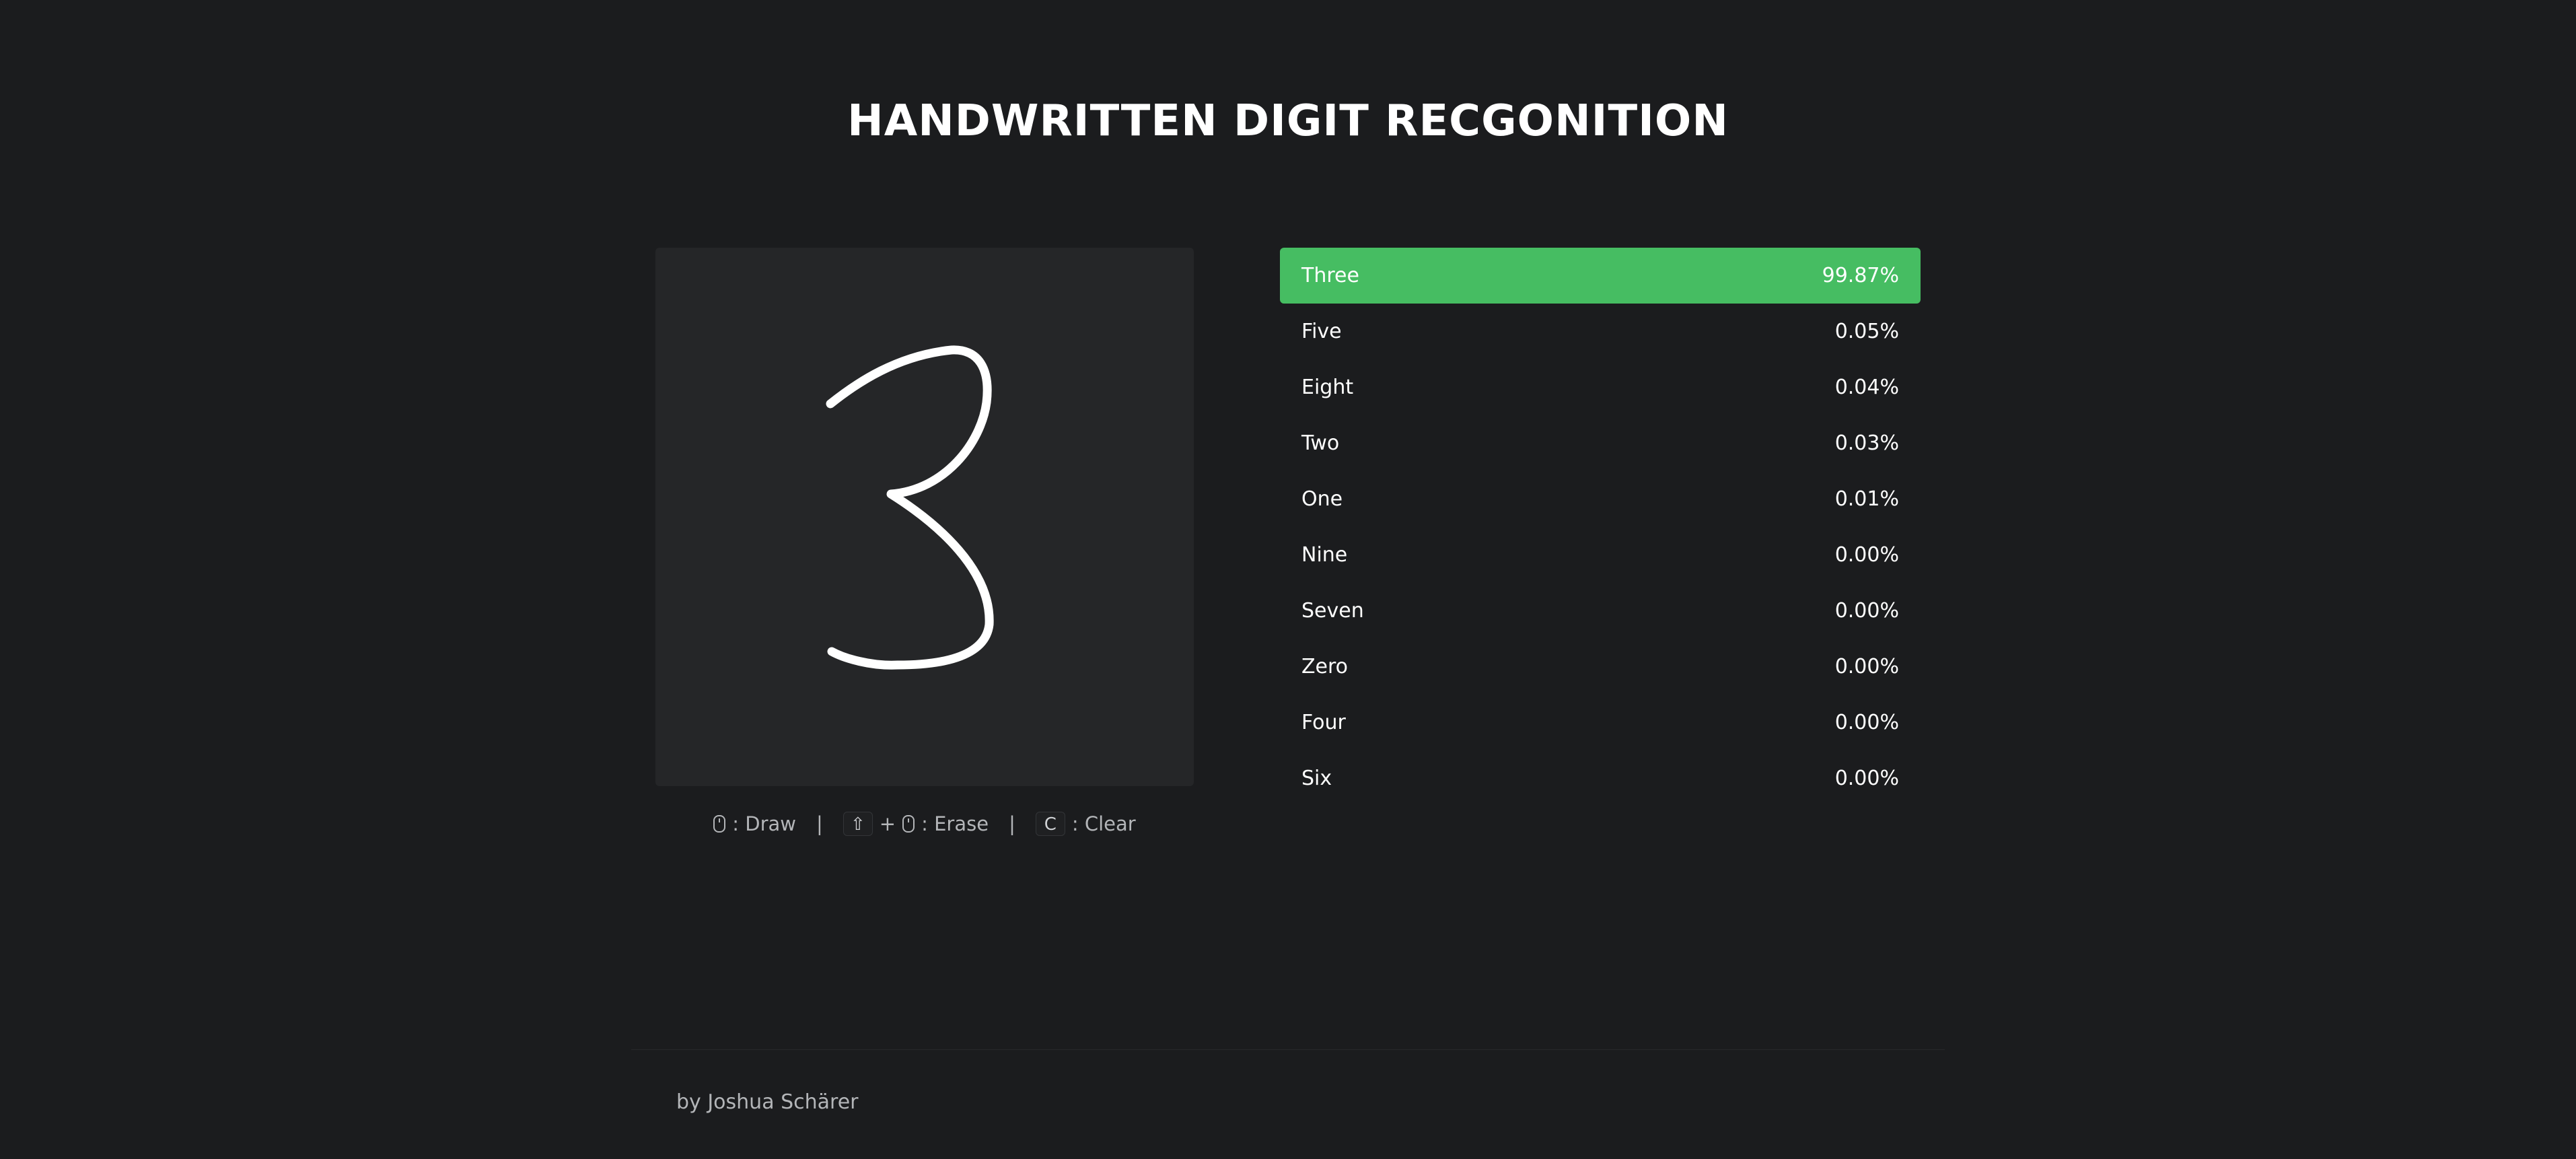 The width and height of the screenshot is (2576, 1159). I want to click on footer-author: by Joshua Schärer, so click(767, 1102).